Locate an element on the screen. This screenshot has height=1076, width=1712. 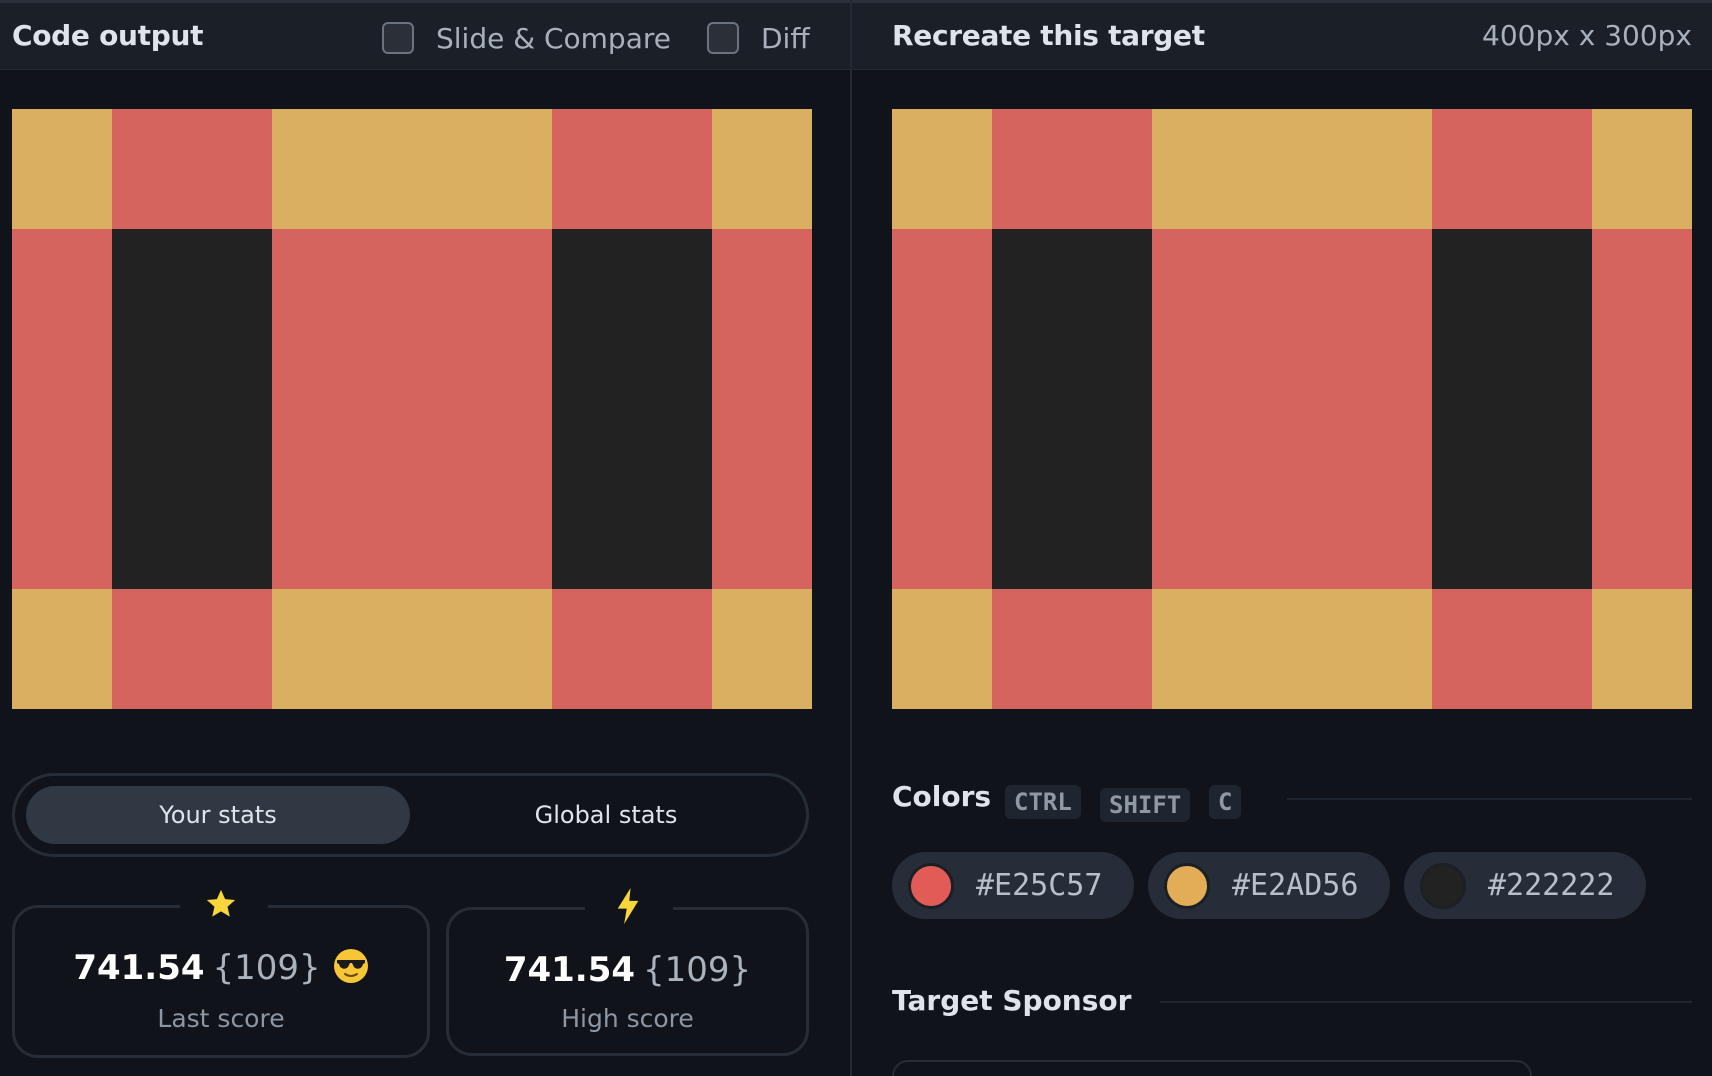
slide-compare-label: Slide & Compare is located at coordinates (553, 38).